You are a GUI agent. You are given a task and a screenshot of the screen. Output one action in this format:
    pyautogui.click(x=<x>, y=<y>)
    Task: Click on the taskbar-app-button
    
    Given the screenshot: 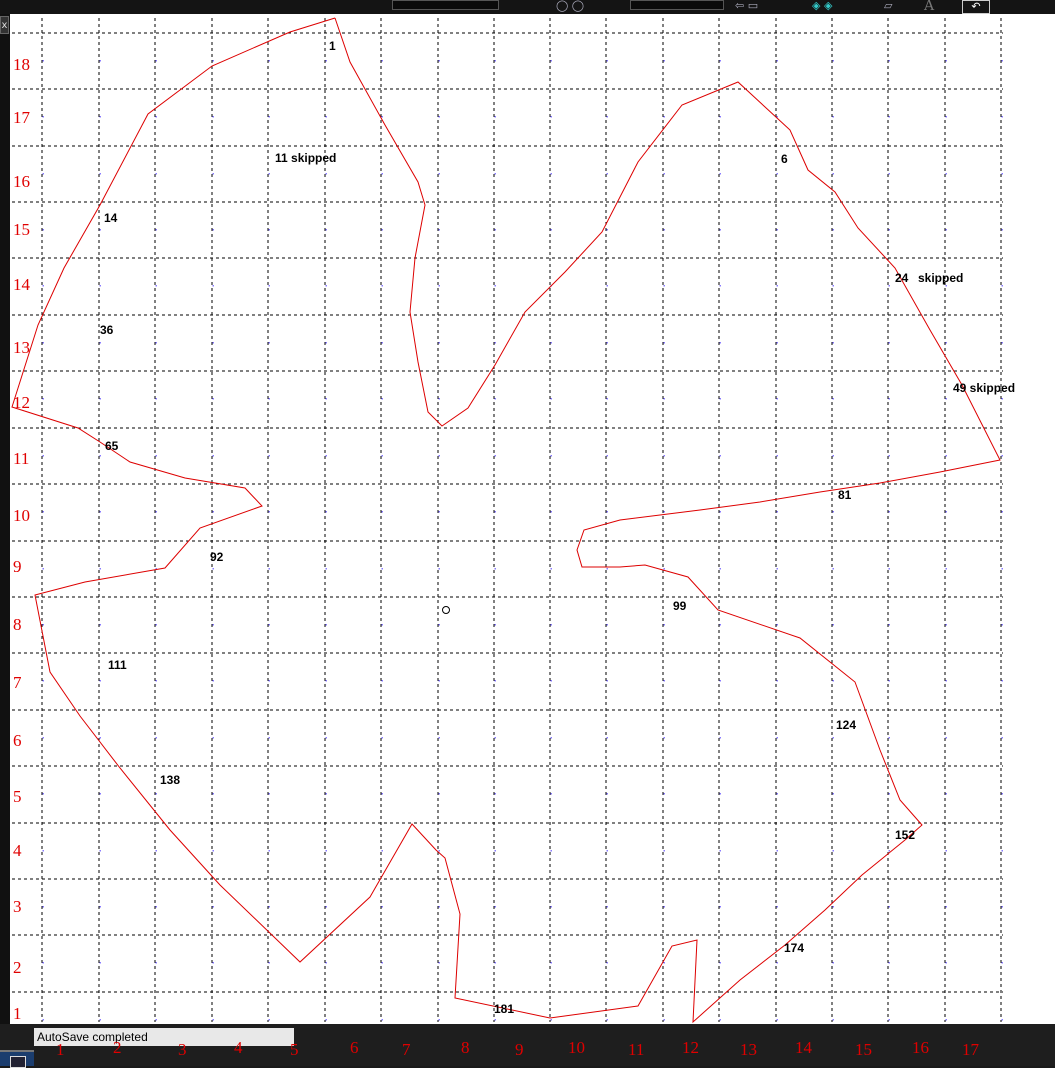 What is the action you would take?
    pyautogui.click(x=17, y=1059)
    